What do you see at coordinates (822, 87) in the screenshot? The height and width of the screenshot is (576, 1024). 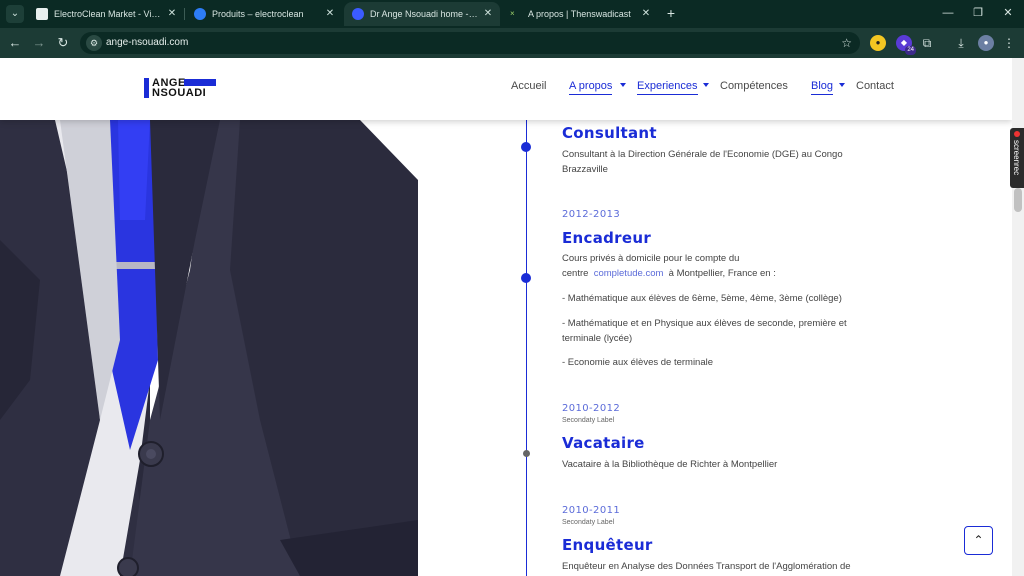 I see `nav-blog: Blog` at bounding box center [822, 87].